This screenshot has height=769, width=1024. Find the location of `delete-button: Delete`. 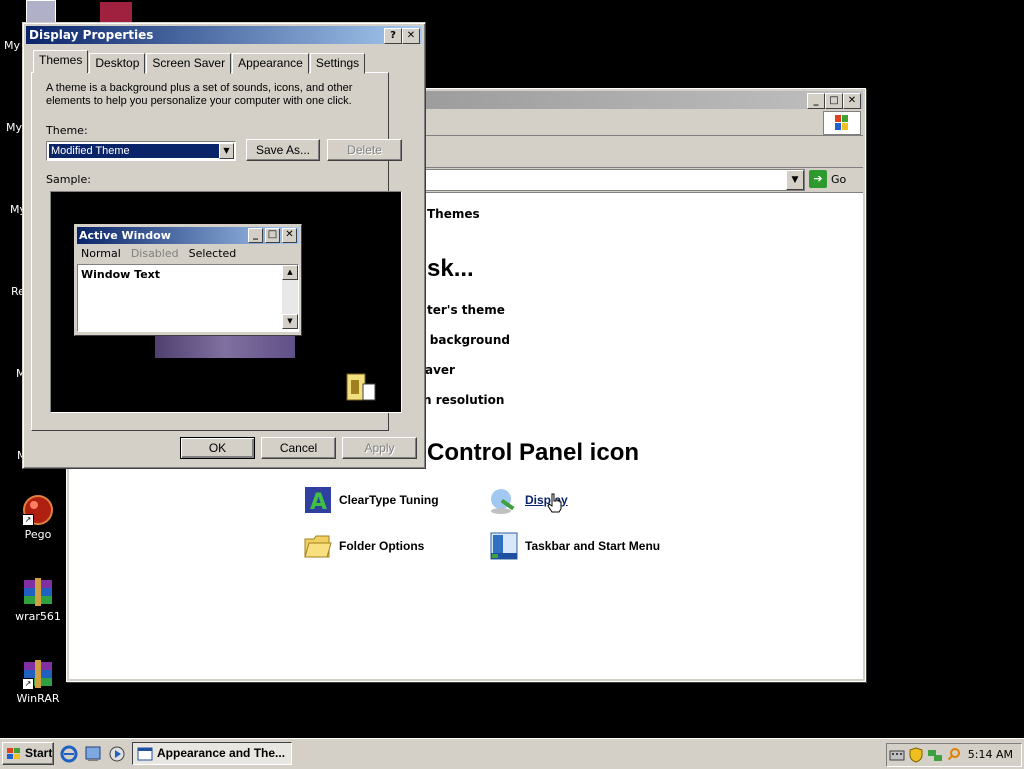

delete-button: Delete is located at coordinates (364, 150).